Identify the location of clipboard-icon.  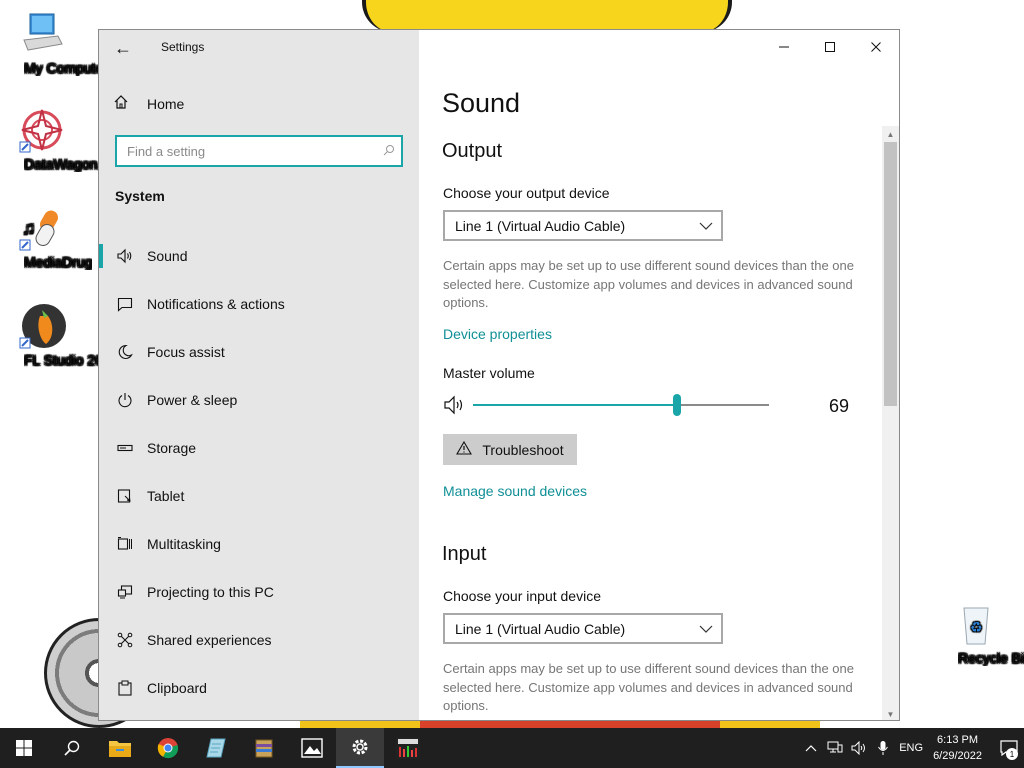
(125, 688).